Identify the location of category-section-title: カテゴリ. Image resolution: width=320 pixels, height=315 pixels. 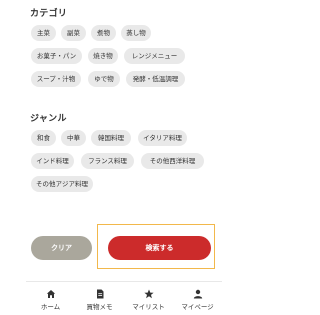
(49, 14).